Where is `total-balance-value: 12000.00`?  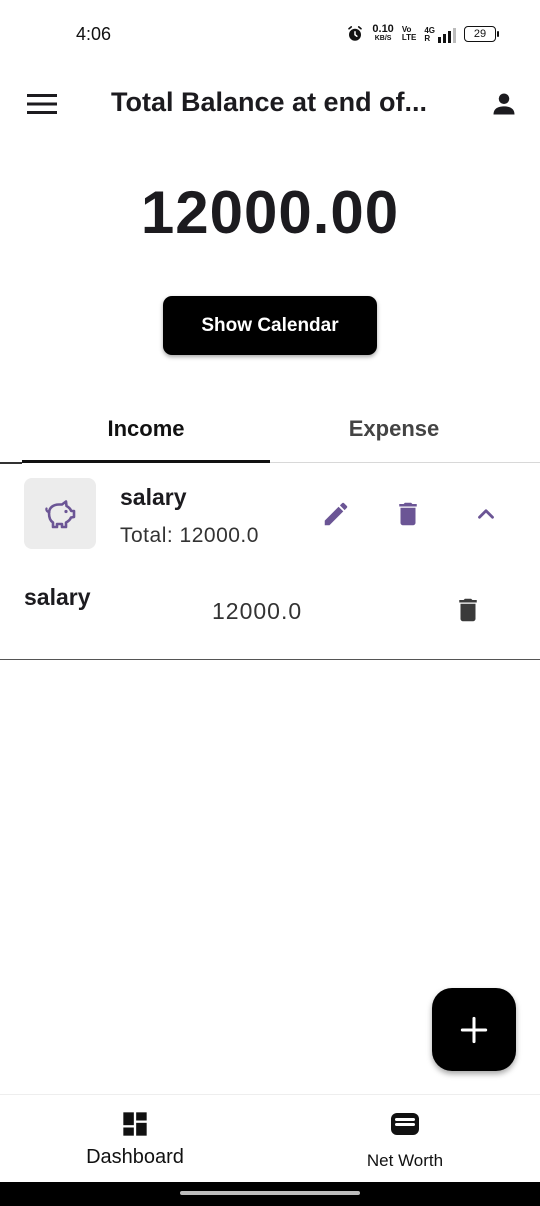 total-balance-value: 12000.00 is located at coordinates (270, 212).